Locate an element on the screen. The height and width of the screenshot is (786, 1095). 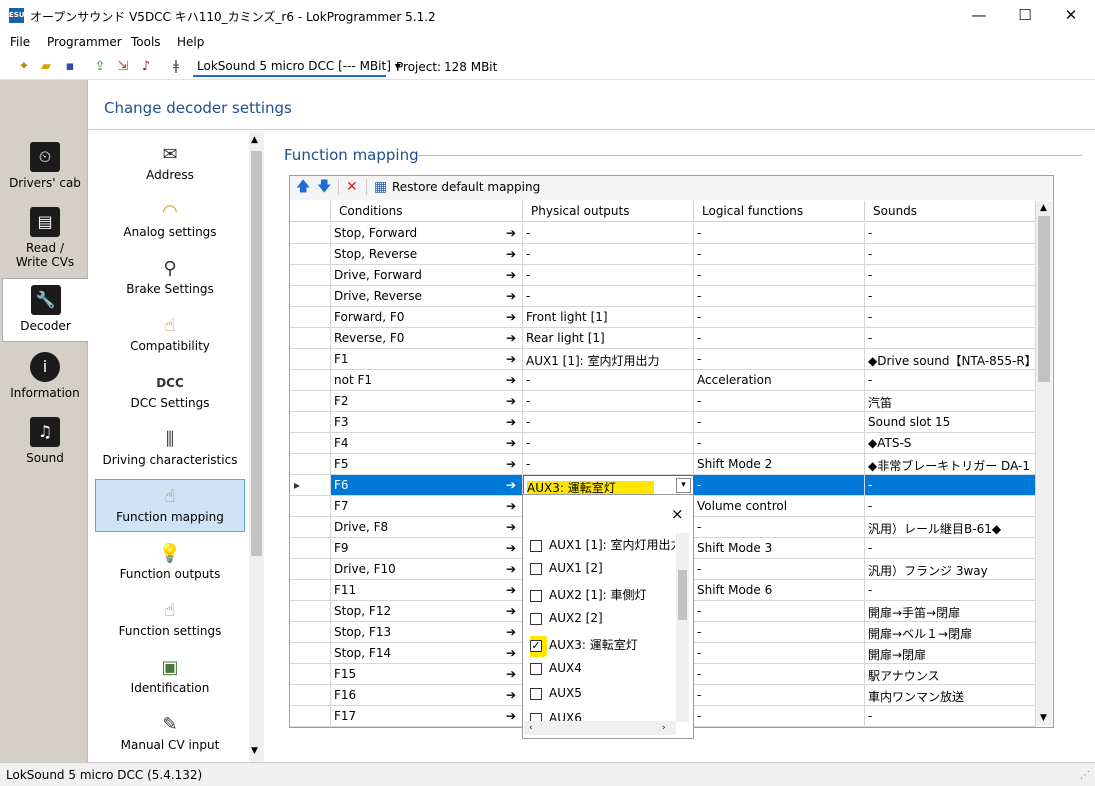
cell-sound: ◆ATS-S is located at coordinates (950, 443).